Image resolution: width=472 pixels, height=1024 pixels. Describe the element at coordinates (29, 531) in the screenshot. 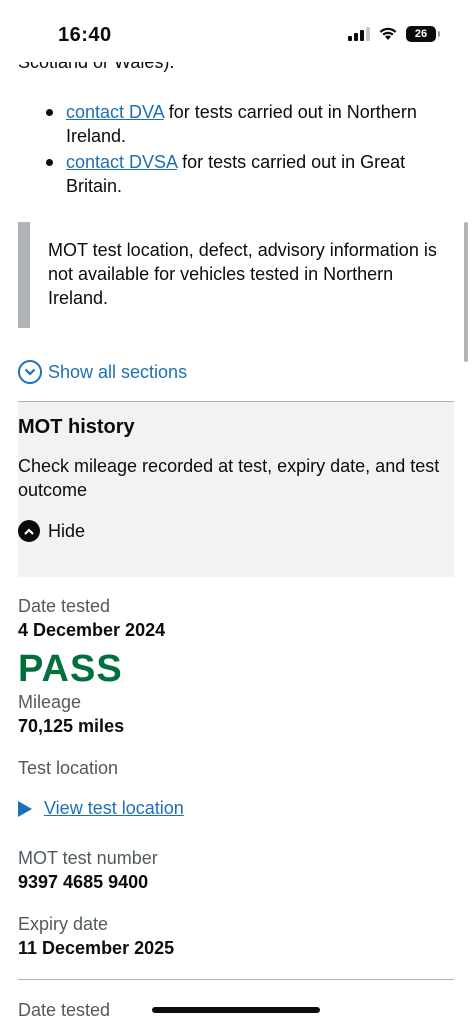

I see `chevron-up-icon` at that location.